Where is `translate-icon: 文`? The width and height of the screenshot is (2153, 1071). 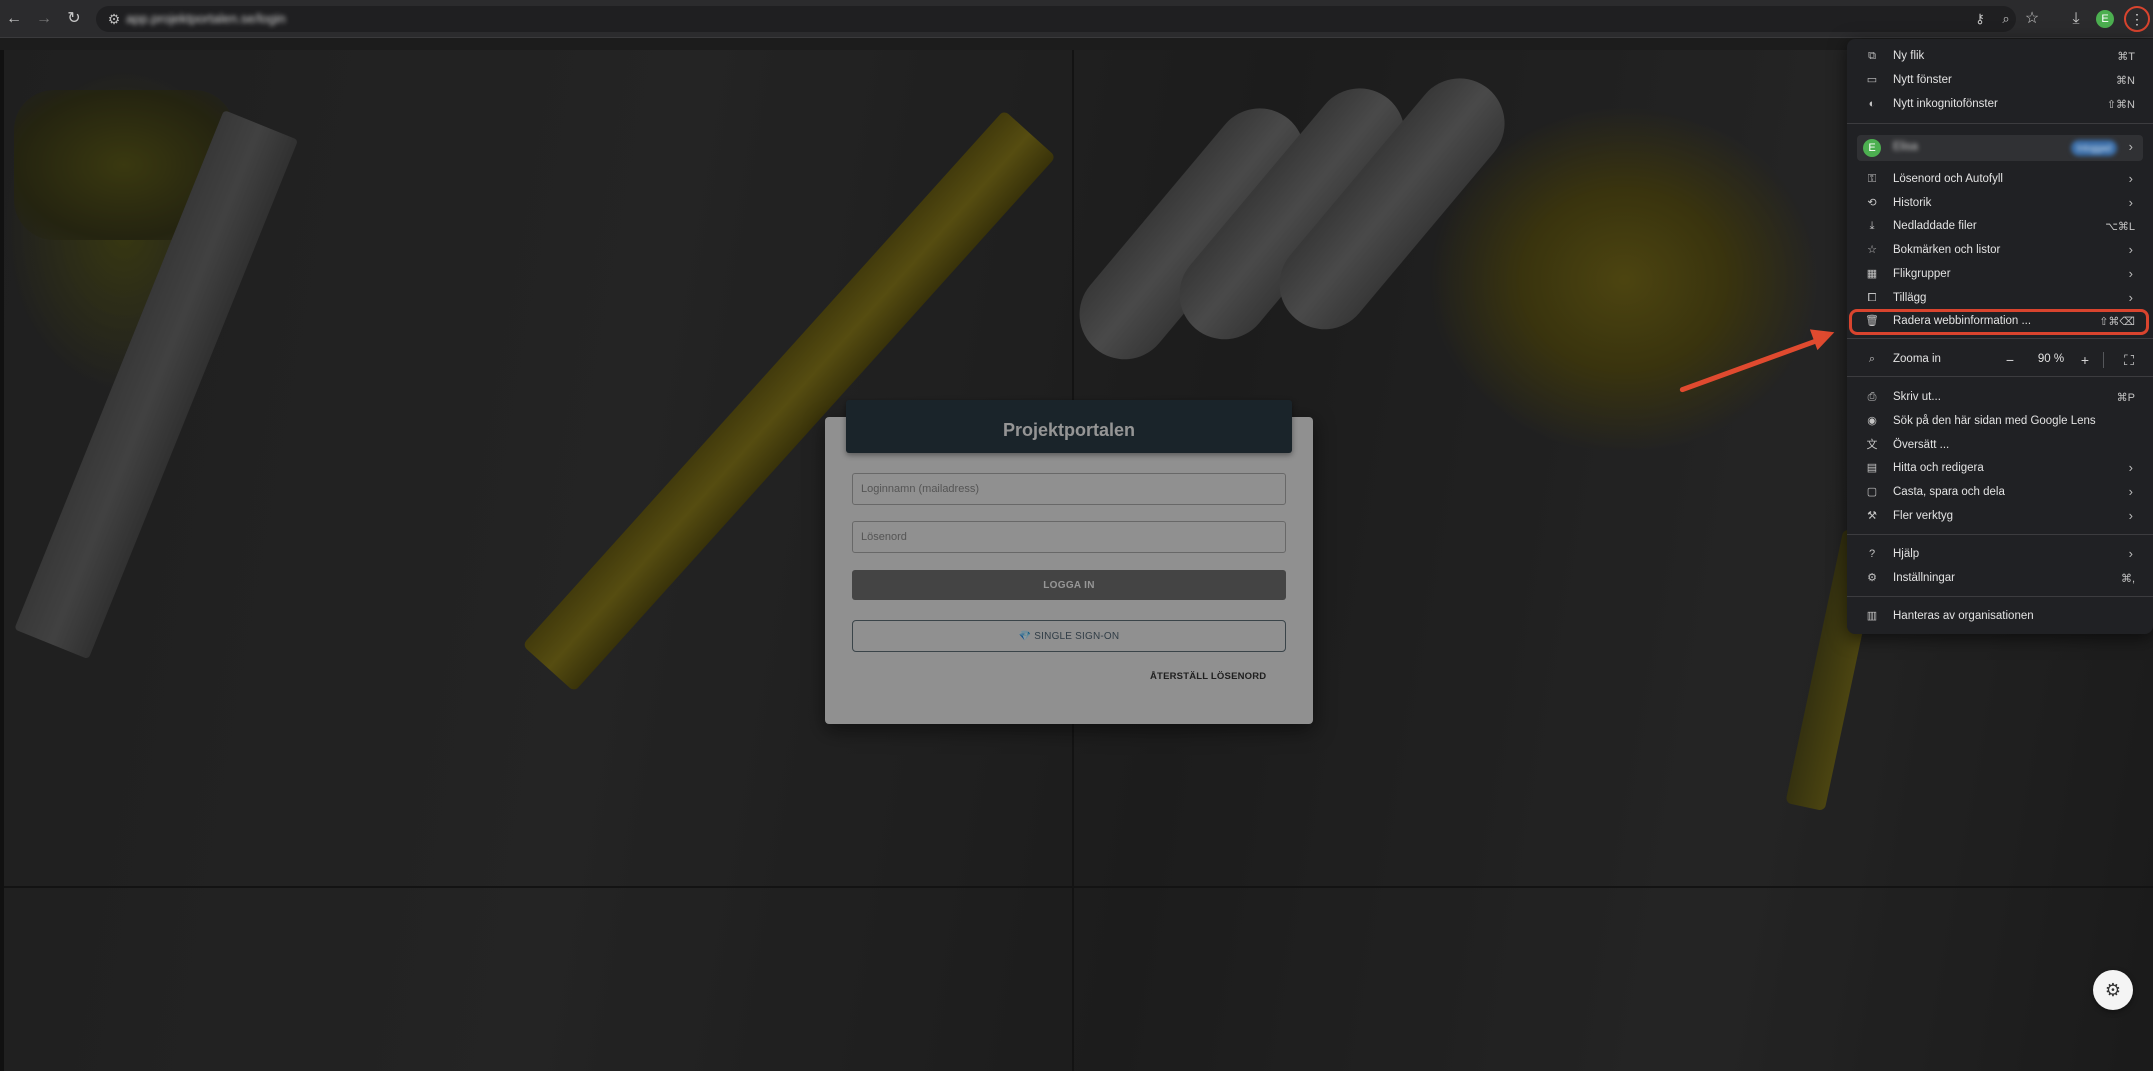
translate-icon: 文 is located at coordinates (1872, 445).